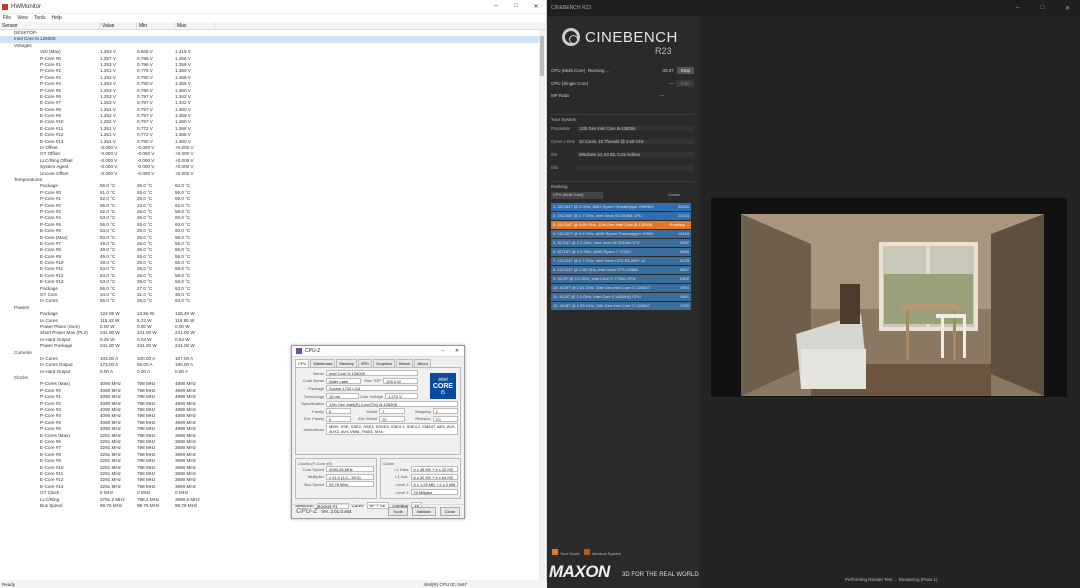  What do you see at coordinates (560, 128) in the screenshot?
I see `processor-key: Processor` at bounding box center [560, 128].